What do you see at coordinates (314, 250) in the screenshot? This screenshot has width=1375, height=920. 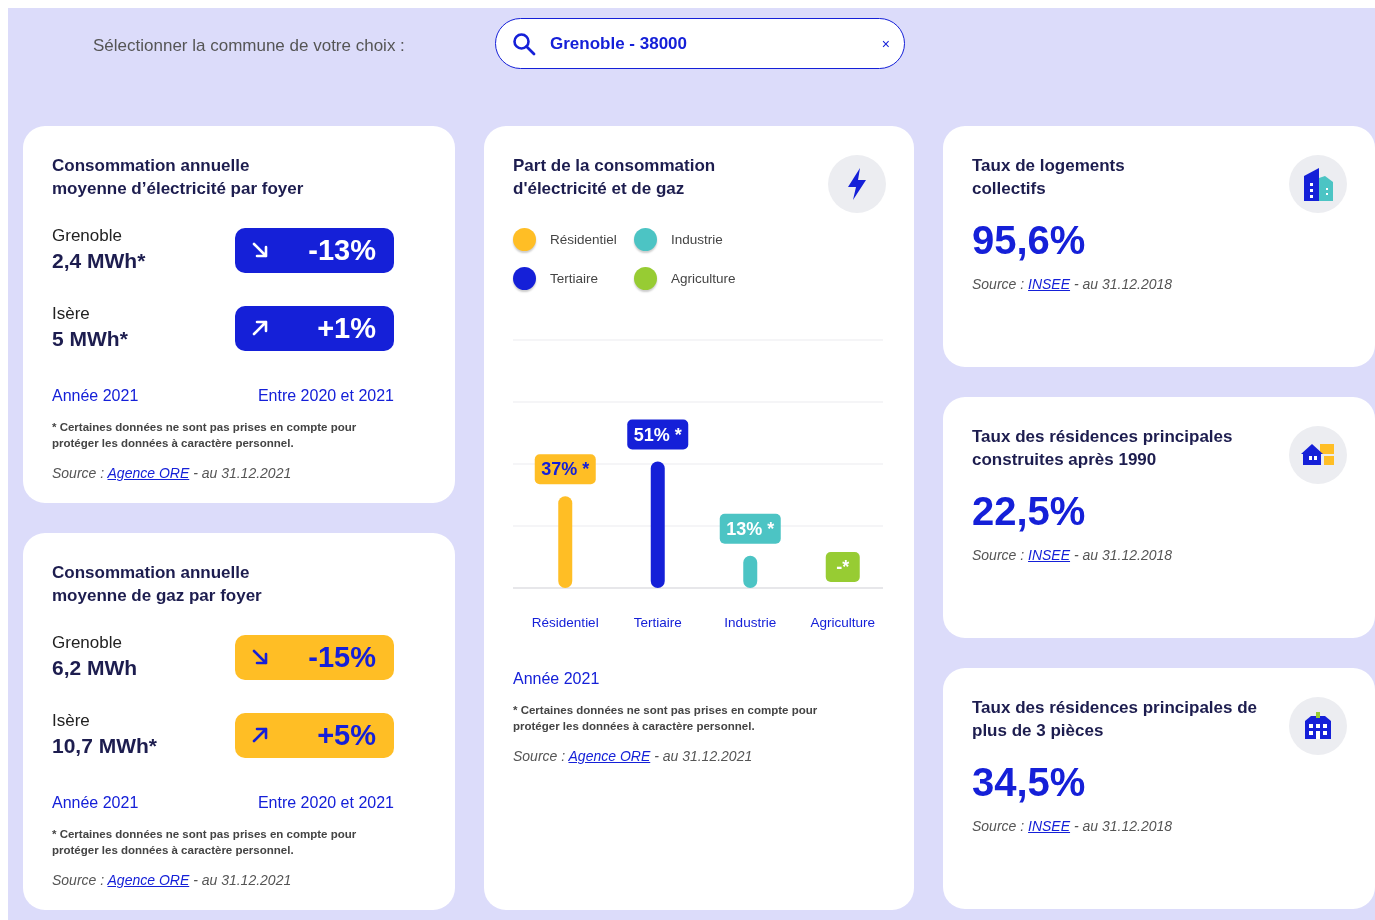 I see `change-badge: -13%` at bounding box center [314, 250].